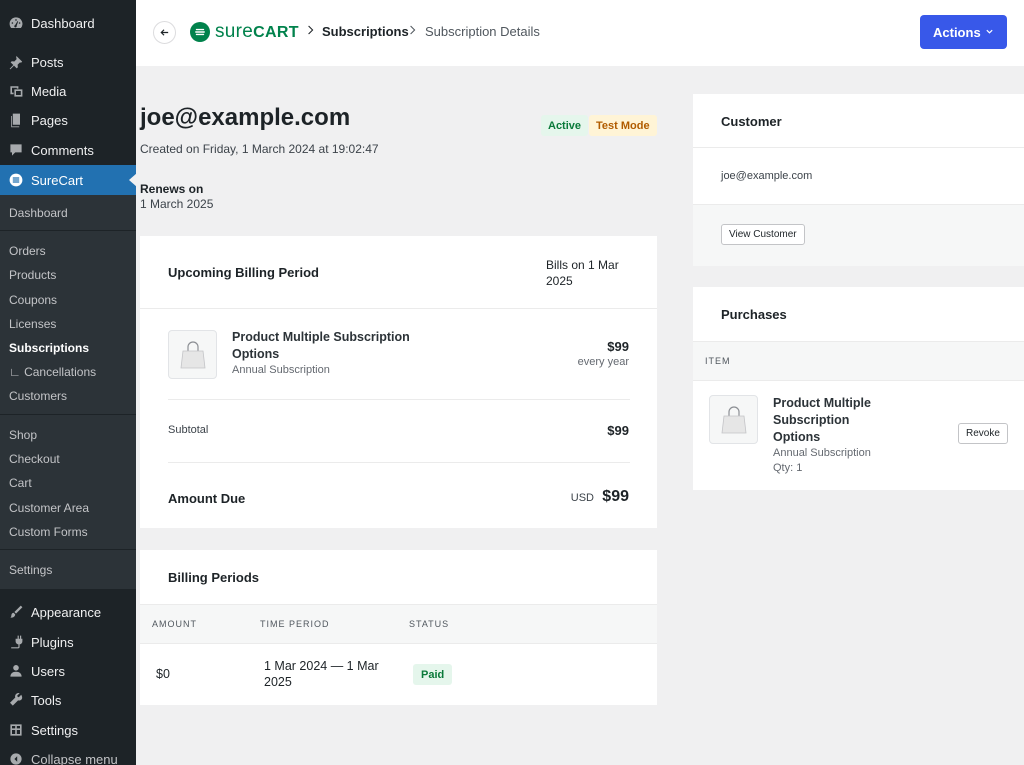 Image resolution: width=1024 pixels, height=765 pixels. Describe the element at coordinates (49, 508) in the screenshot. I see `submenu-customer-area: Customer Area` at that location.